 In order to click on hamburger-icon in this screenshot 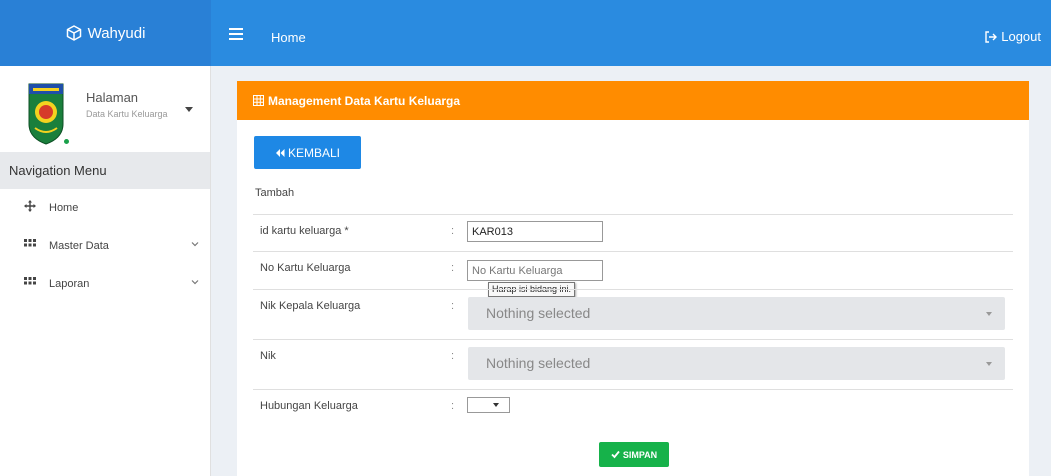, I will do `click(236, 34)`.